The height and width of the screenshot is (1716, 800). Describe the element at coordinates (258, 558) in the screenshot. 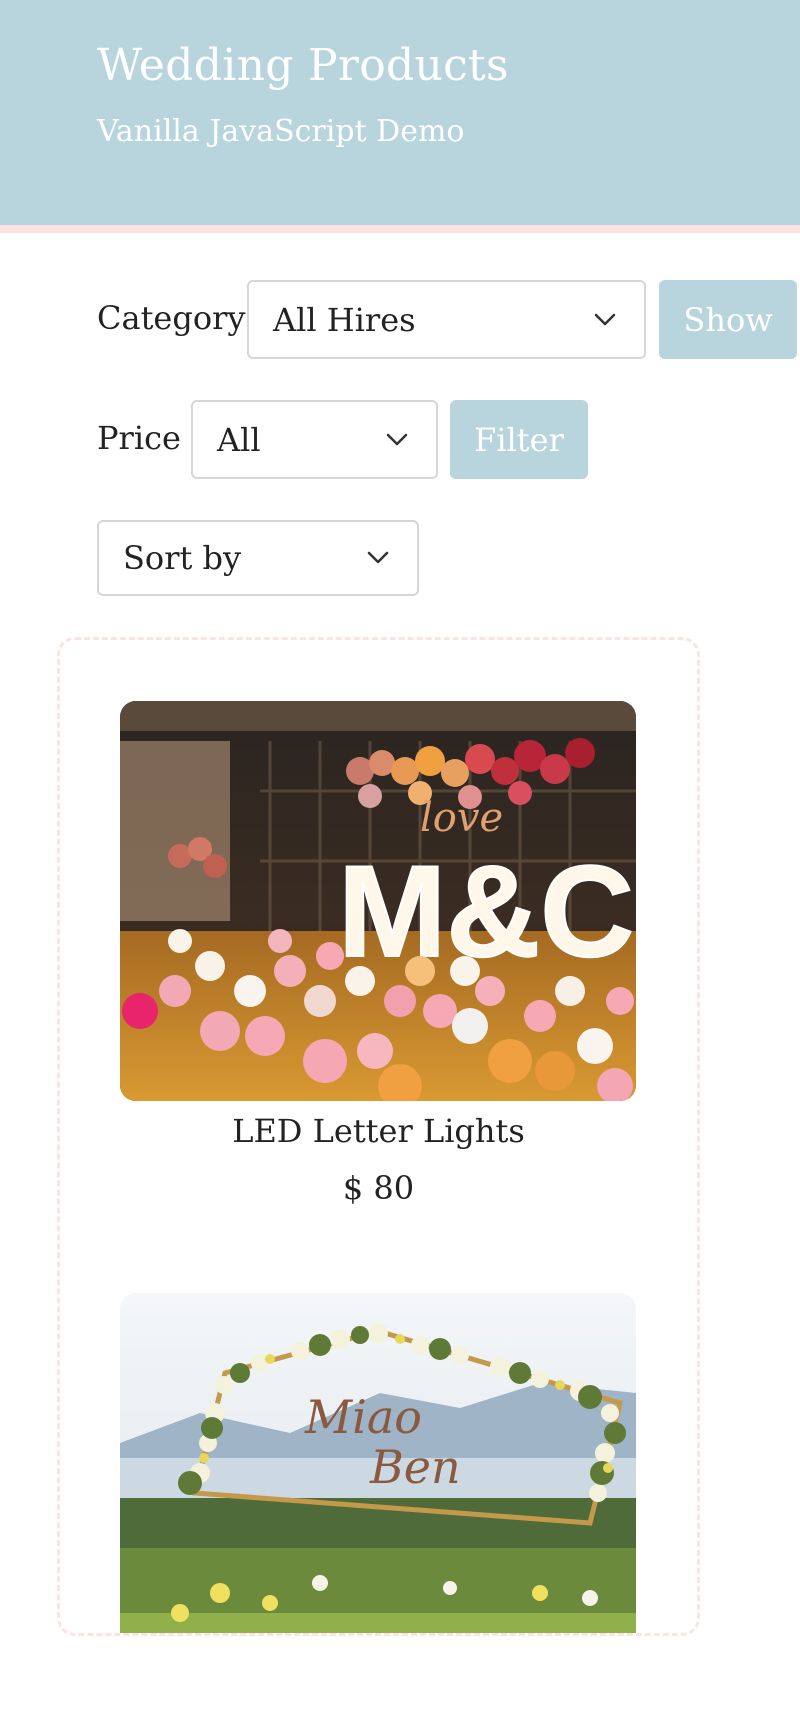

I see `sort-select: Sort by` at that location.